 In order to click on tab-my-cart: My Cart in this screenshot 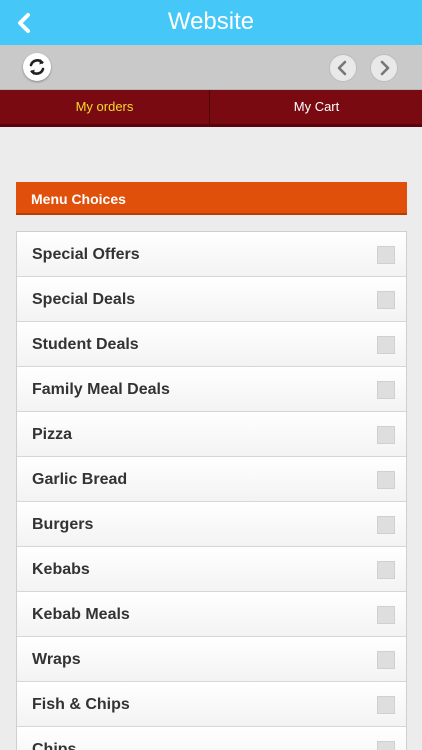, I will do `click(316, 107)`.